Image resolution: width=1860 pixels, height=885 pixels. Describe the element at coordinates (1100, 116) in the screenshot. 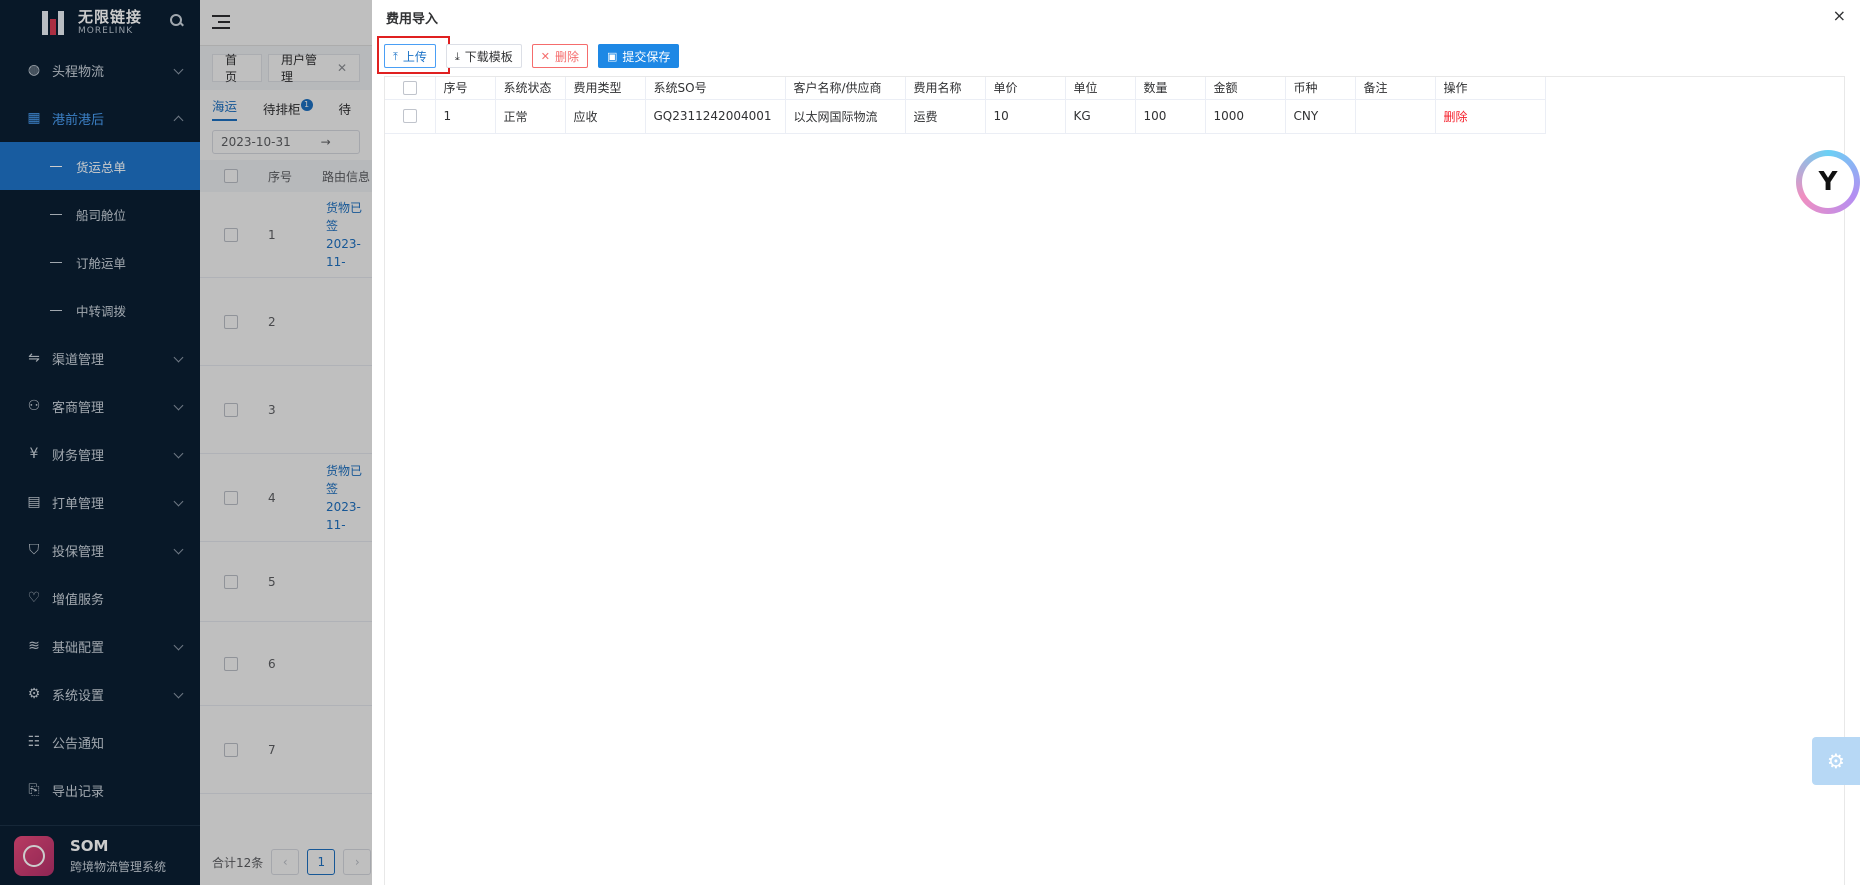

I see `cell-unit: KG` at that location.